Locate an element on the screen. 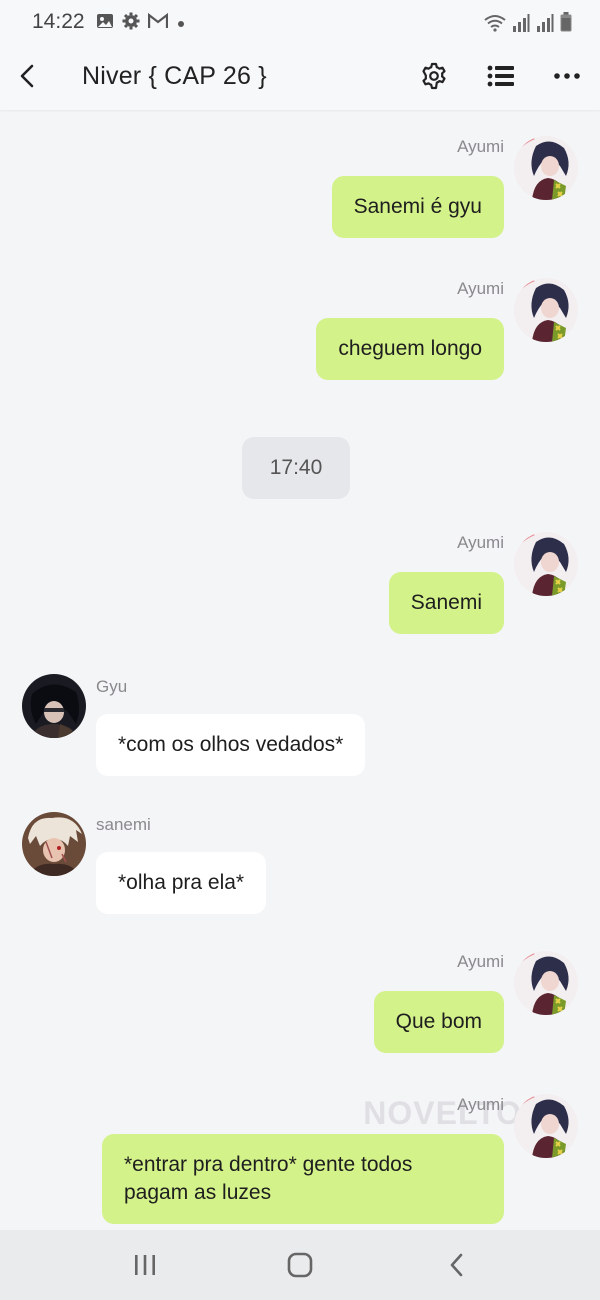  message-outgoing: Ayumi Sanemi é gyu is located at coordinates (300, 188).